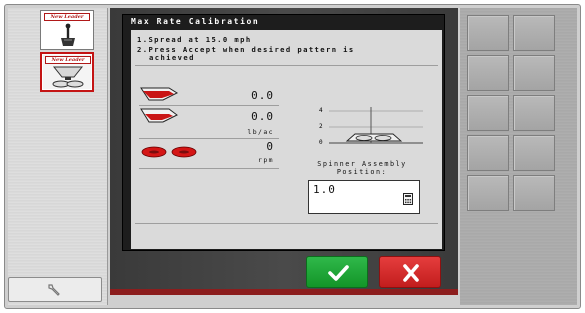 The height and width of the screenshot is (313, 585). I want to click on checkmark-icon, so click(338, 273).